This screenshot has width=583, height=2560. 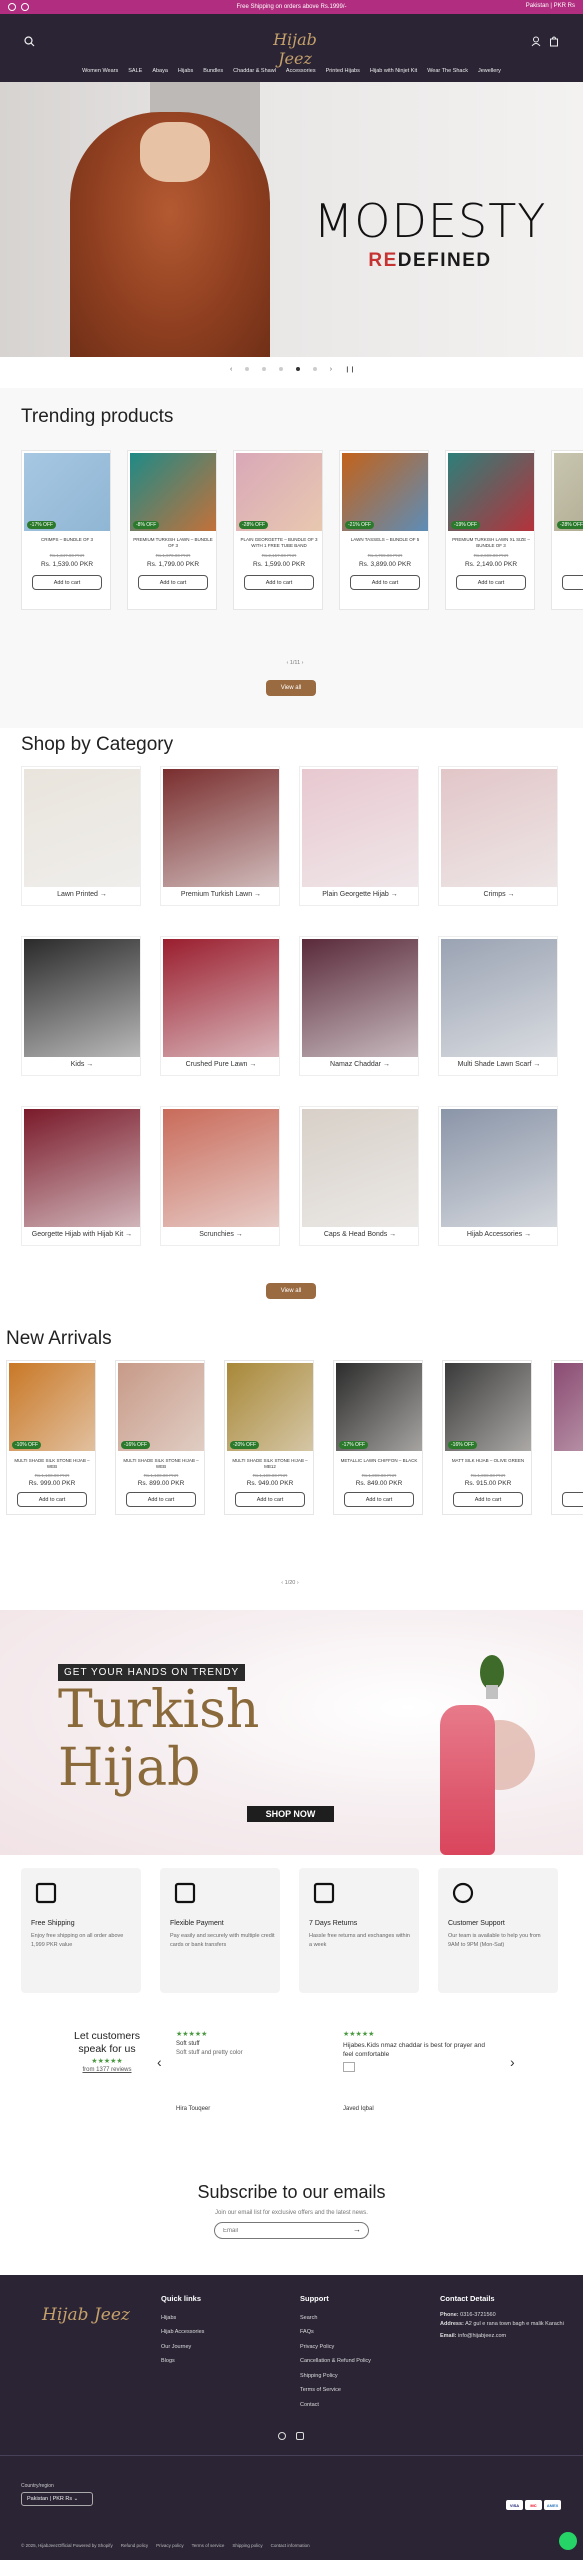 I want to click on site-logo: Hijab Jeez, so click(x=295, y=49).